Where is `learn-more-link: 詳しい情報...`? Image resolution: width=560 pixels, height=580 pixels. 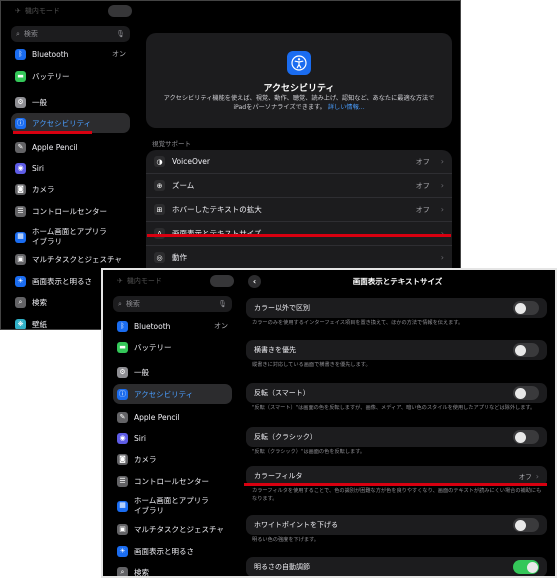
learn-more-link: 詳しい情報... is located at coordinates (346, 107).